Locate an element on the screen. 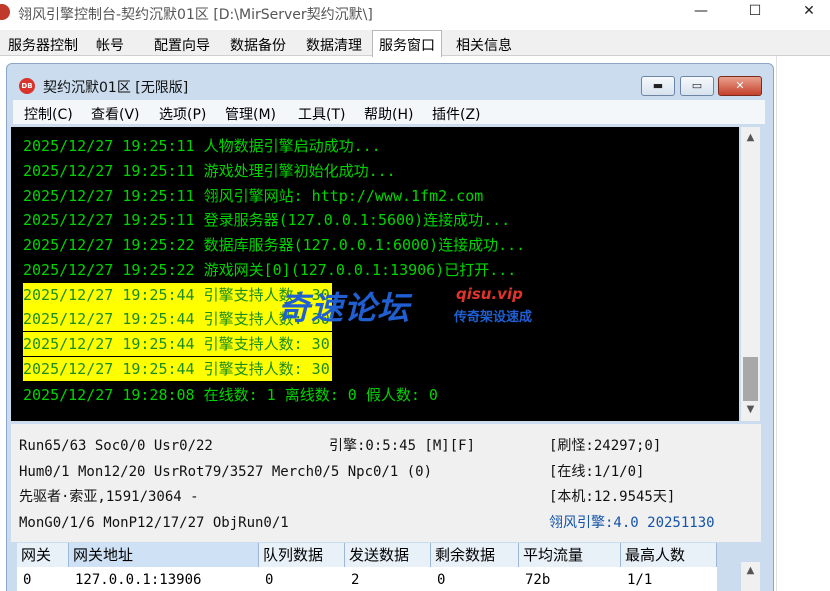 This screenshot has height=591, width=830. status-run-stats: Run65/63 Soc0/0 Usr0/22 is located at coordinates (116, 446).